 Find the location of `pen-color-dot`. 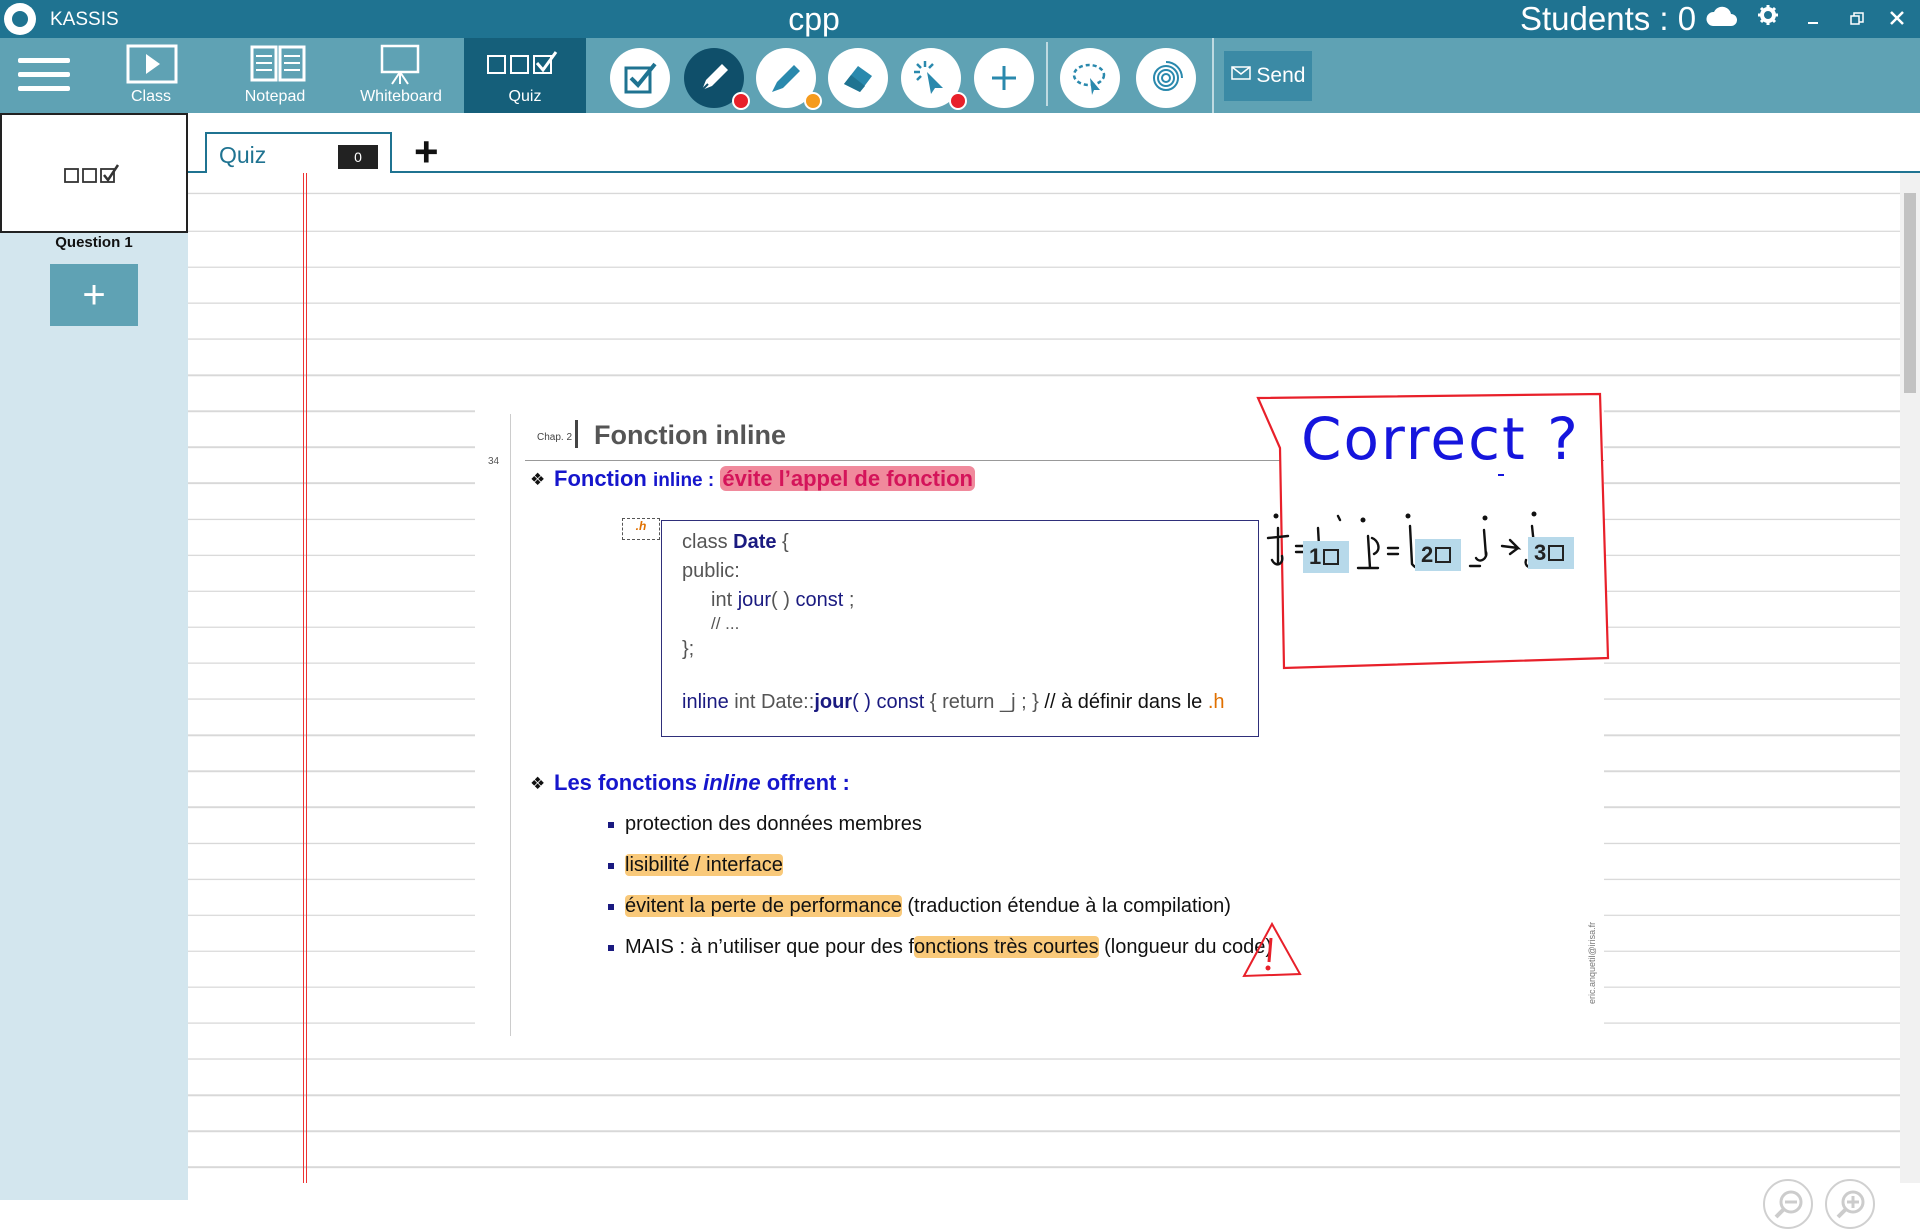

pen-color-dot is located at coordinates (741, 101).